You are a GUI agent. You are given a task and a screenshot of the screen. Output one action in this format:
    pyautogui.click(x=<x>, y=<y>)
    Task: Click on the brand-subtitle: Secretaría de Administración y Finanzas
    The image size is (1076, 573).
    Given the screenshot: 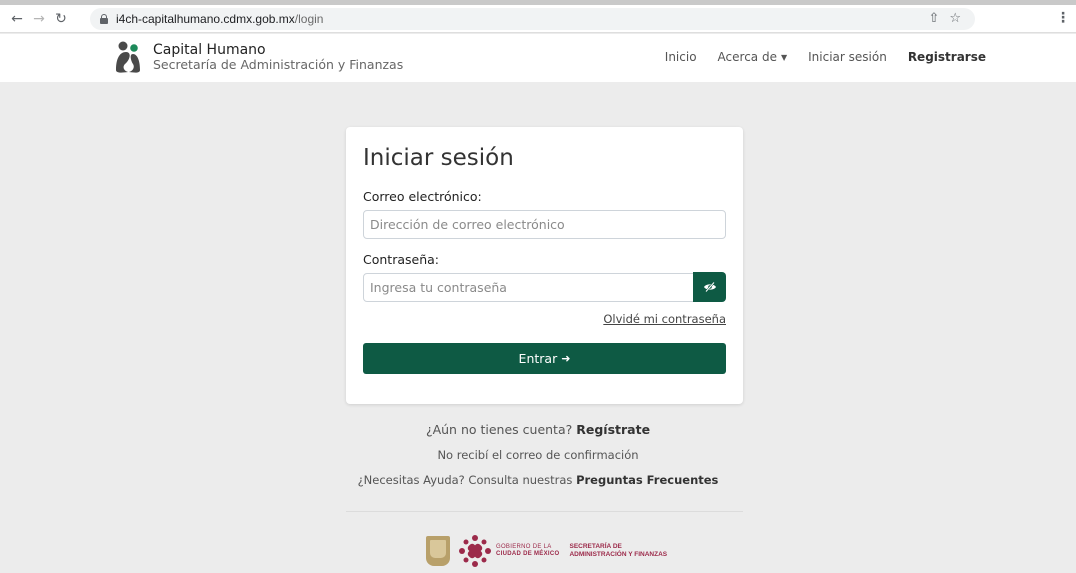 What is the action you would take?
    pyautogui.click(x=278, y=64)
    